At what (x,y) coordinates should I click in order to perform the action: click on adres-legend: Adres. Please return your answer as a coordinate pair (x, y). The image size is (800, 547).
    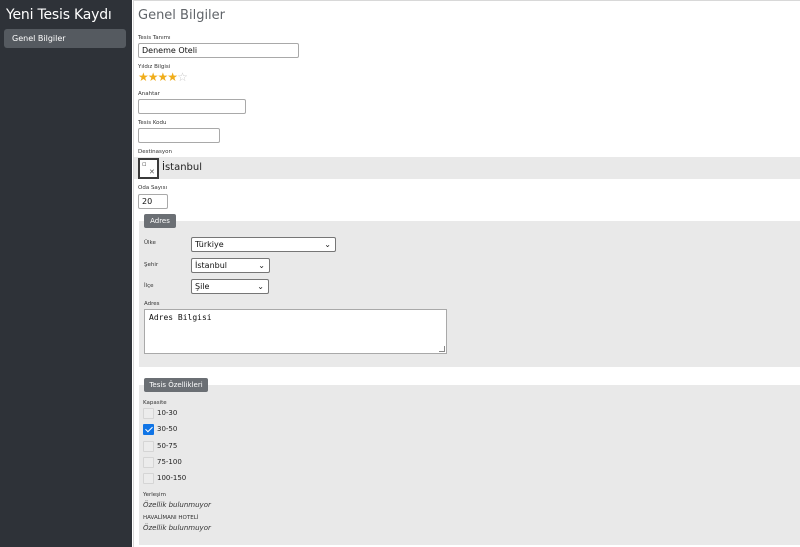
    Looking at the image, I should click on (160, 221).